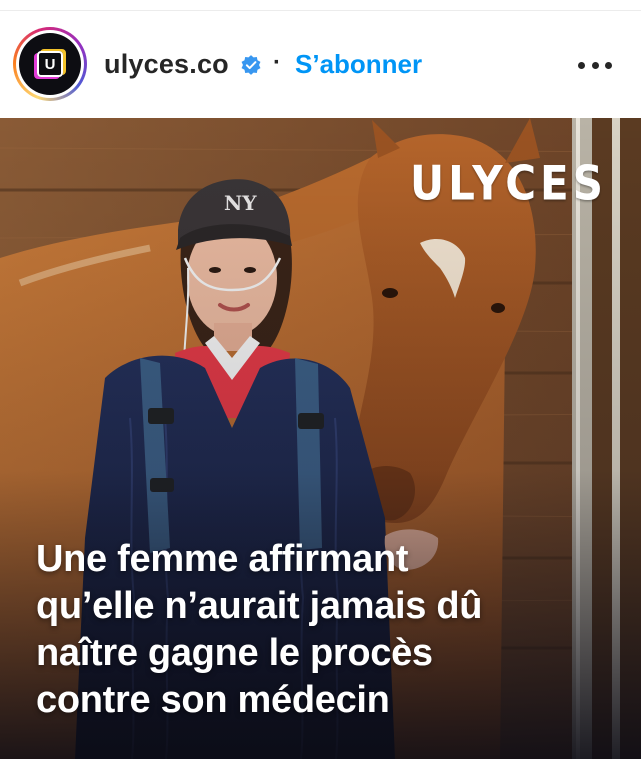  Describe the element at coordinates (251, 65) in the screenshot. I see `verified-badge-icon` at that location.